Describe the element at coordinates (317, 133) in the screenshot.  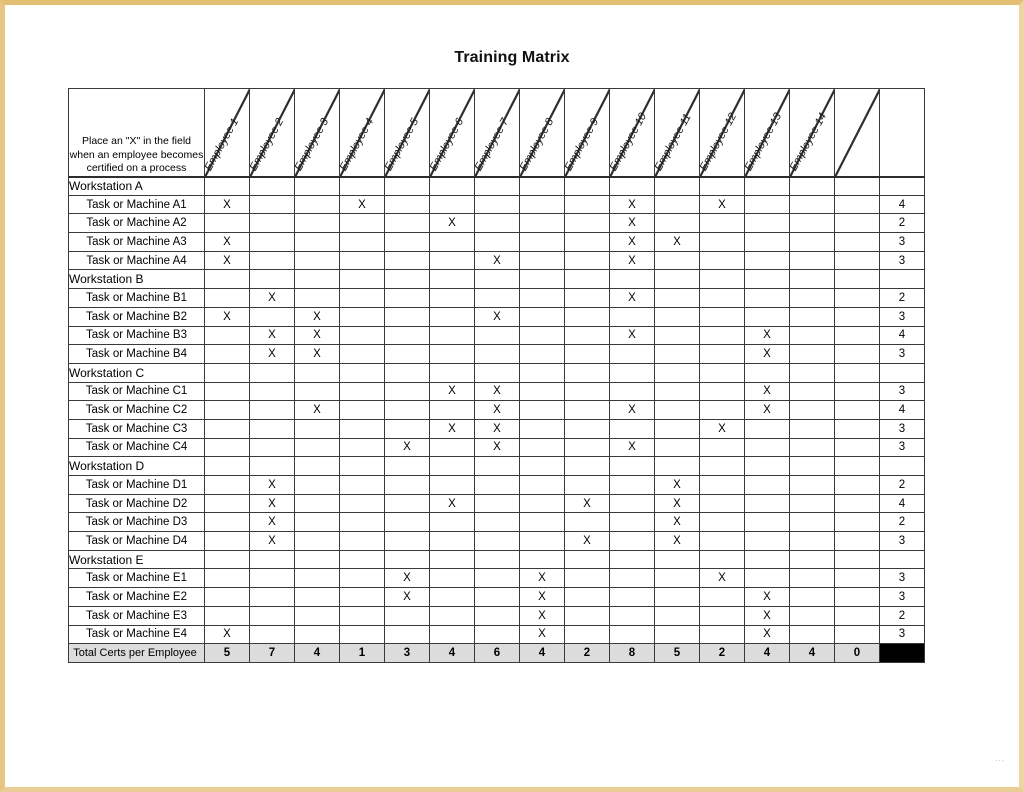
I see `employee-column-header-3: Employee 3` at that location.